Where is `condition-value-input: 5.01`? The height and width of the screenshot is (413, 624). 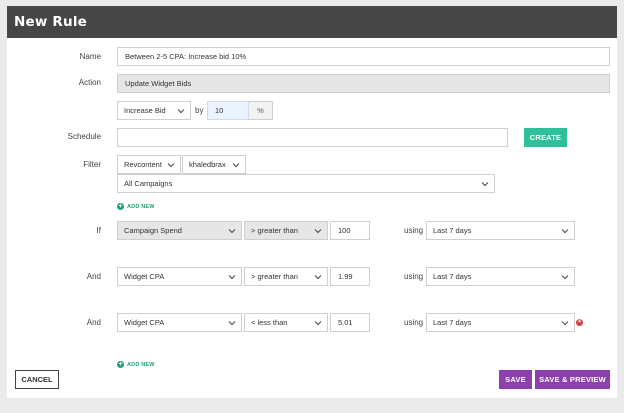
condition-value-input: 5.01 is located at coordinates (350, 322).